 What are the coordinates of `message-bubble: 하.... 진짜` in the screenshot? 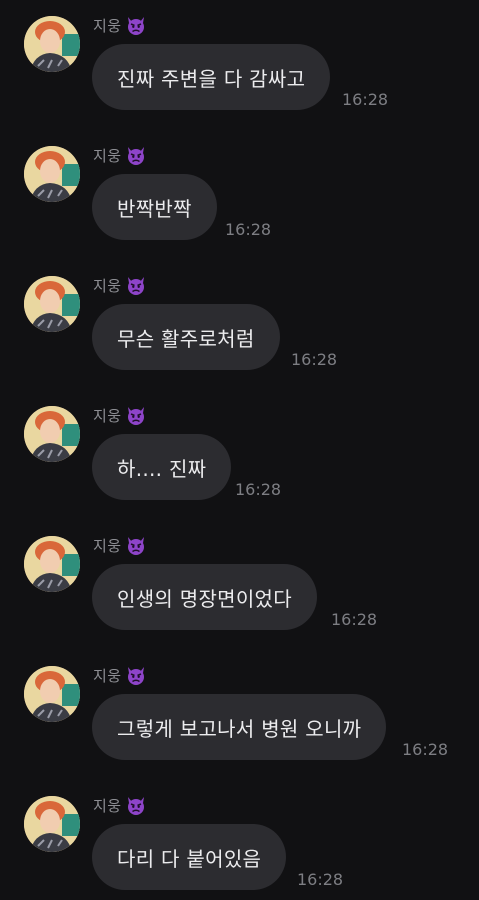 It's located at (162, 467).